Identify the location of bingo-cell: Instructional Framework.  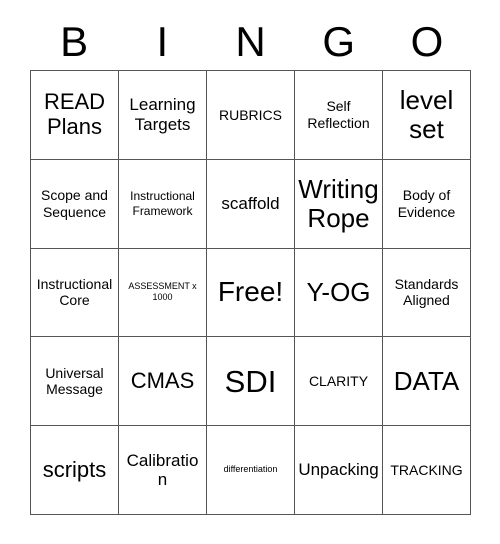
(163, 204).